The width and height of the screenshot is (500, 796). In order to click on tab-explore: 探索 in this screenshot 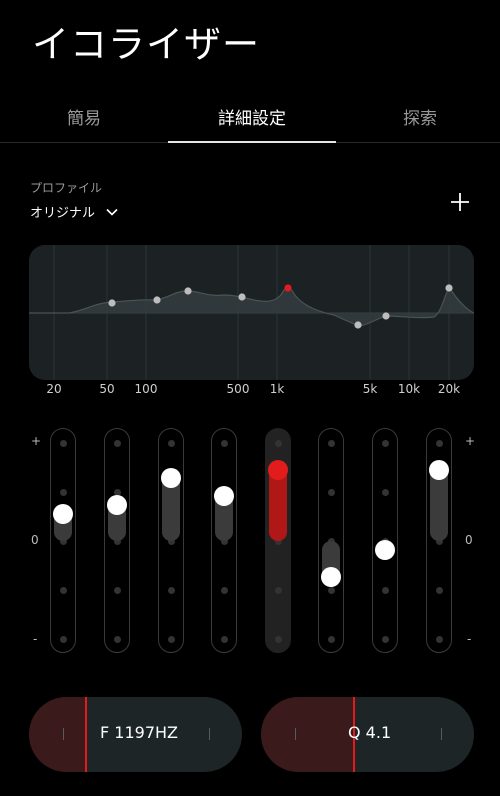, I will do `click(418, 116)`.